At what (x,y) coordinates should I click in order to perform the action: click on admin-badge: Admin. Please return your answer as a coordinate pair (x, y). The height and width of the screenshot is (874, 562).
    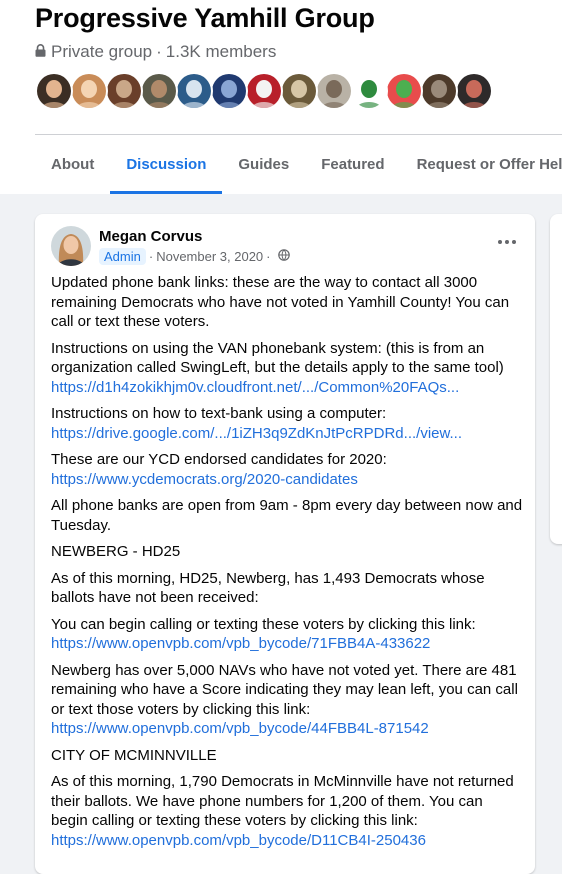
    Looking at the image, I should click on (122, 256).